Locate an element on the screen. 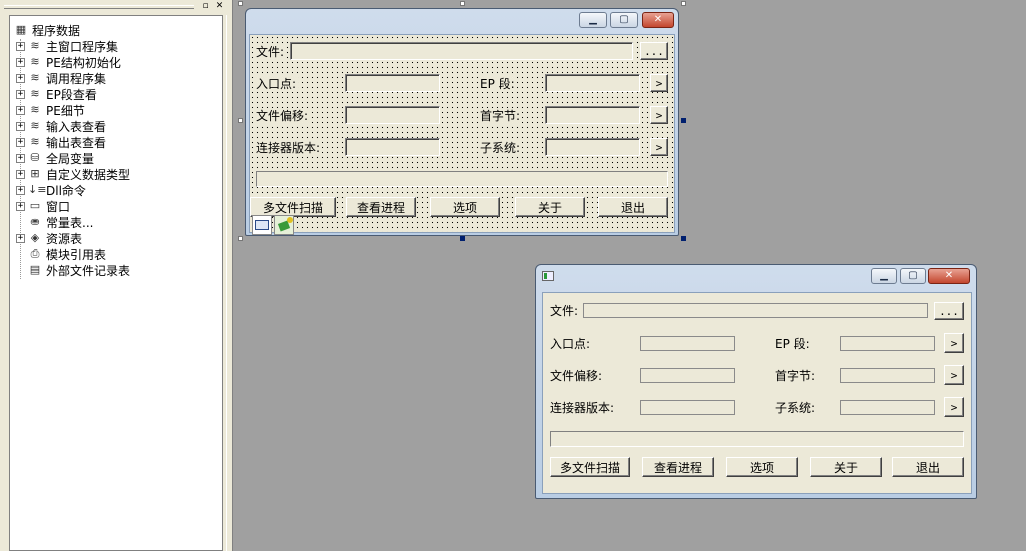 This screenshot has height=551, width=1026. module-reference-icon: ⎙ is located at coordinates (35, 253).